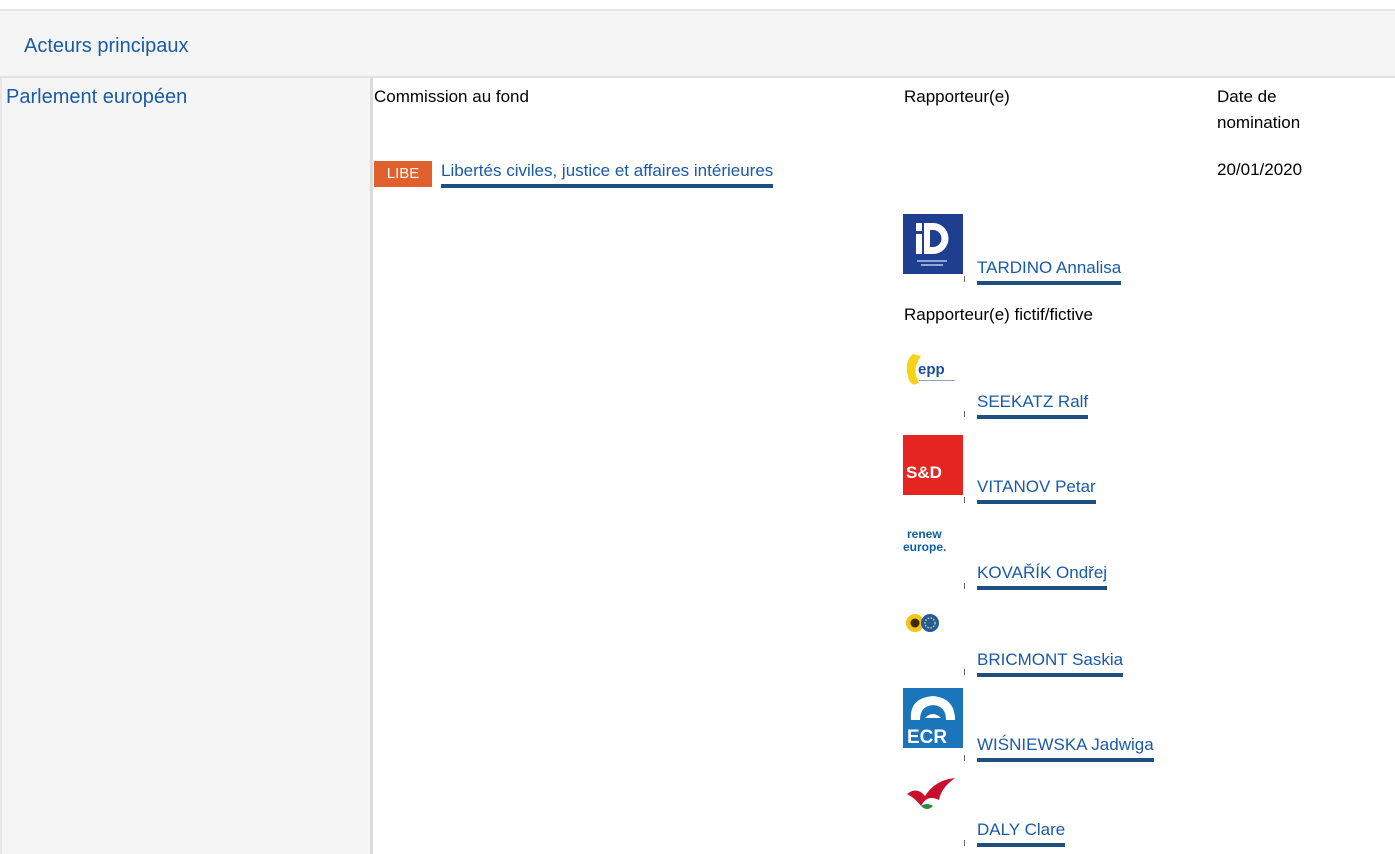 The width and height of the screenshot is (1395, 854). What do you see at coordinates (1042, 576) in the screenshot?
I see `shadow-rapporteur-link: KOVAŘÍK Ondřej` at bounding box center [1042, 576].